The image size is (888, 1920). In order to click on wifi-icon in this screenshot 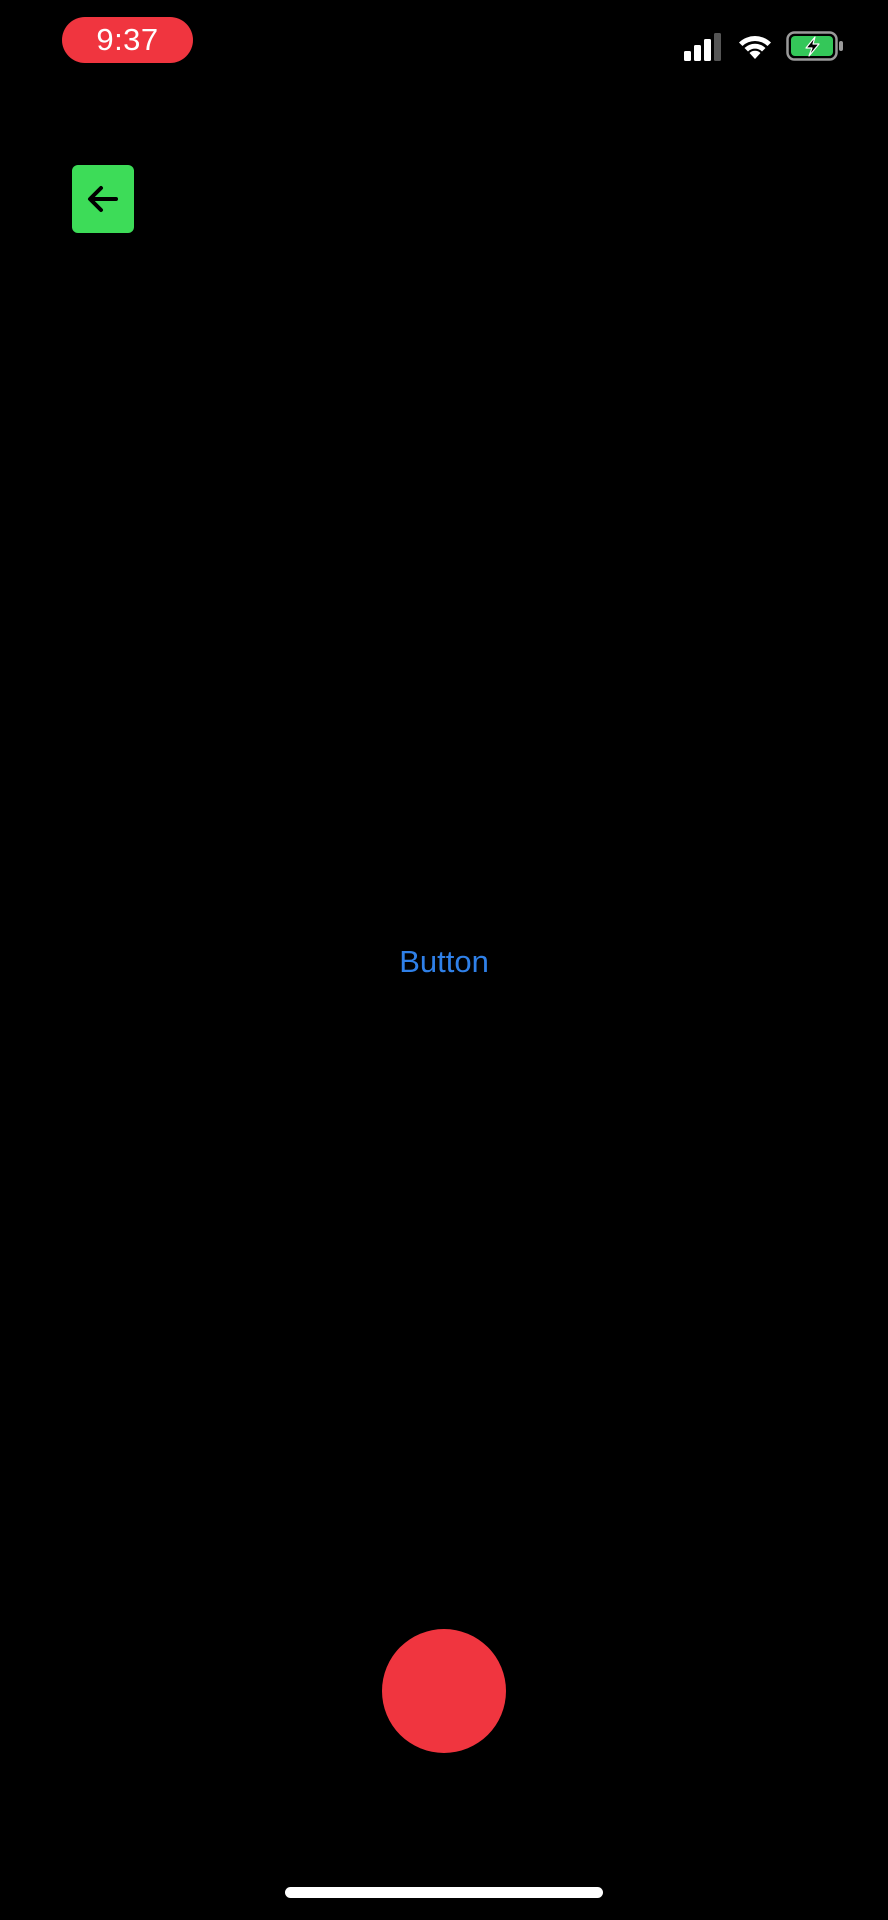, I will do `click(755, 47)`.